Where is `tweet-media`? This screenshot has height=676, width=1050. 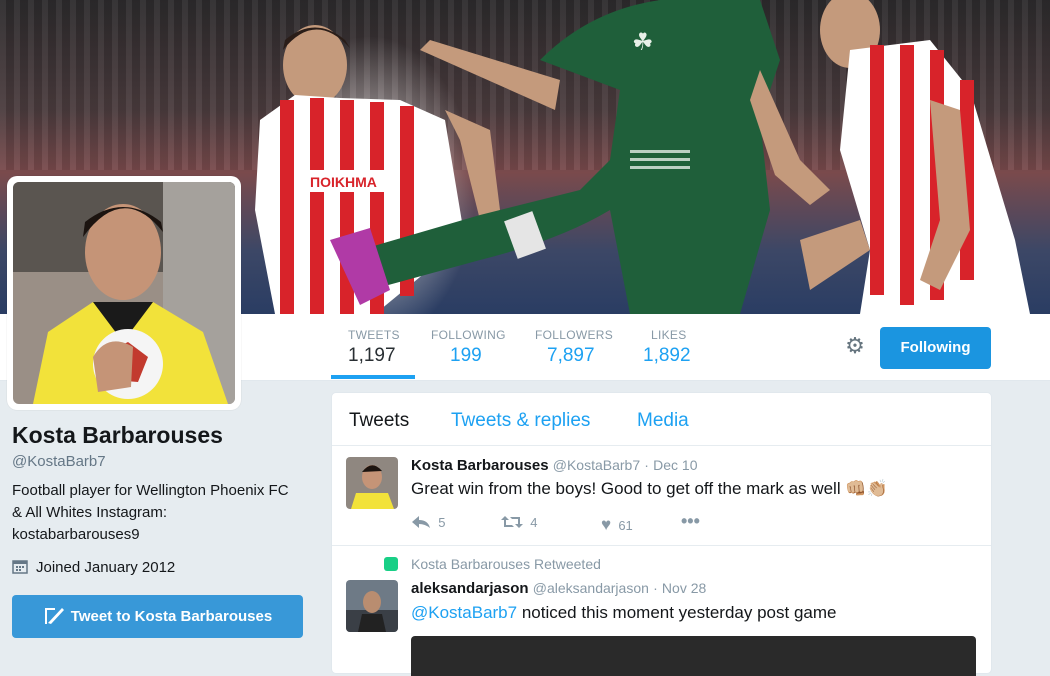
tweet-media is located at coordinates (693, 656).